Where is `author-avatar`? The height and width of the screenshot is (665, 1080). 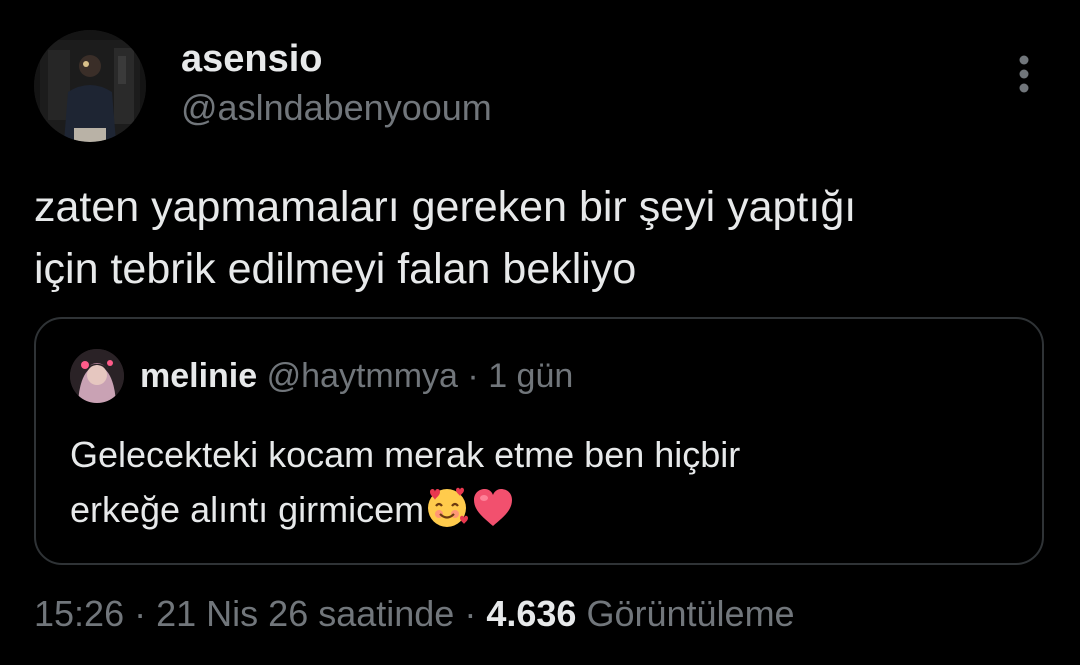 author-avatar is located at coordinates (90, 86).